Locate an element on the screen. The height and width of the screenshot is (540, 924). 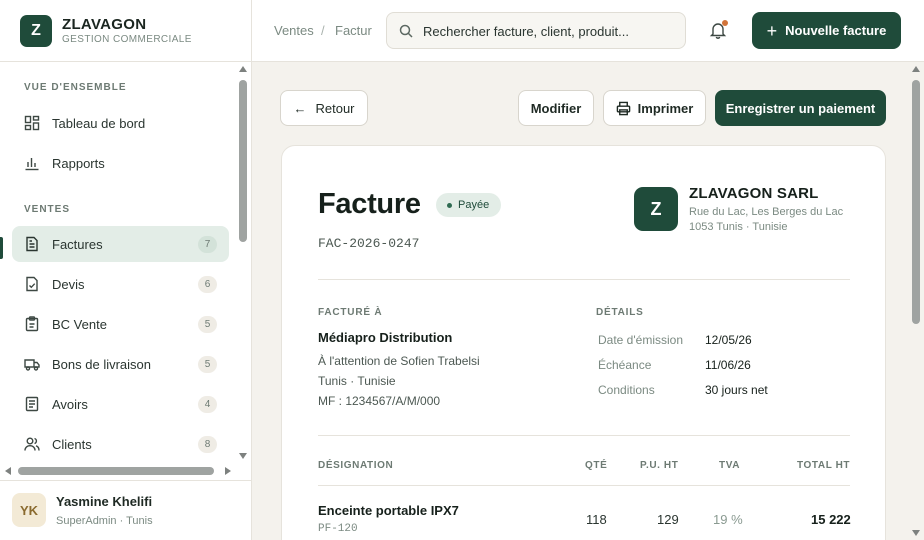
detail-key-due-date: Échéance is located at coordinates (625, 365).